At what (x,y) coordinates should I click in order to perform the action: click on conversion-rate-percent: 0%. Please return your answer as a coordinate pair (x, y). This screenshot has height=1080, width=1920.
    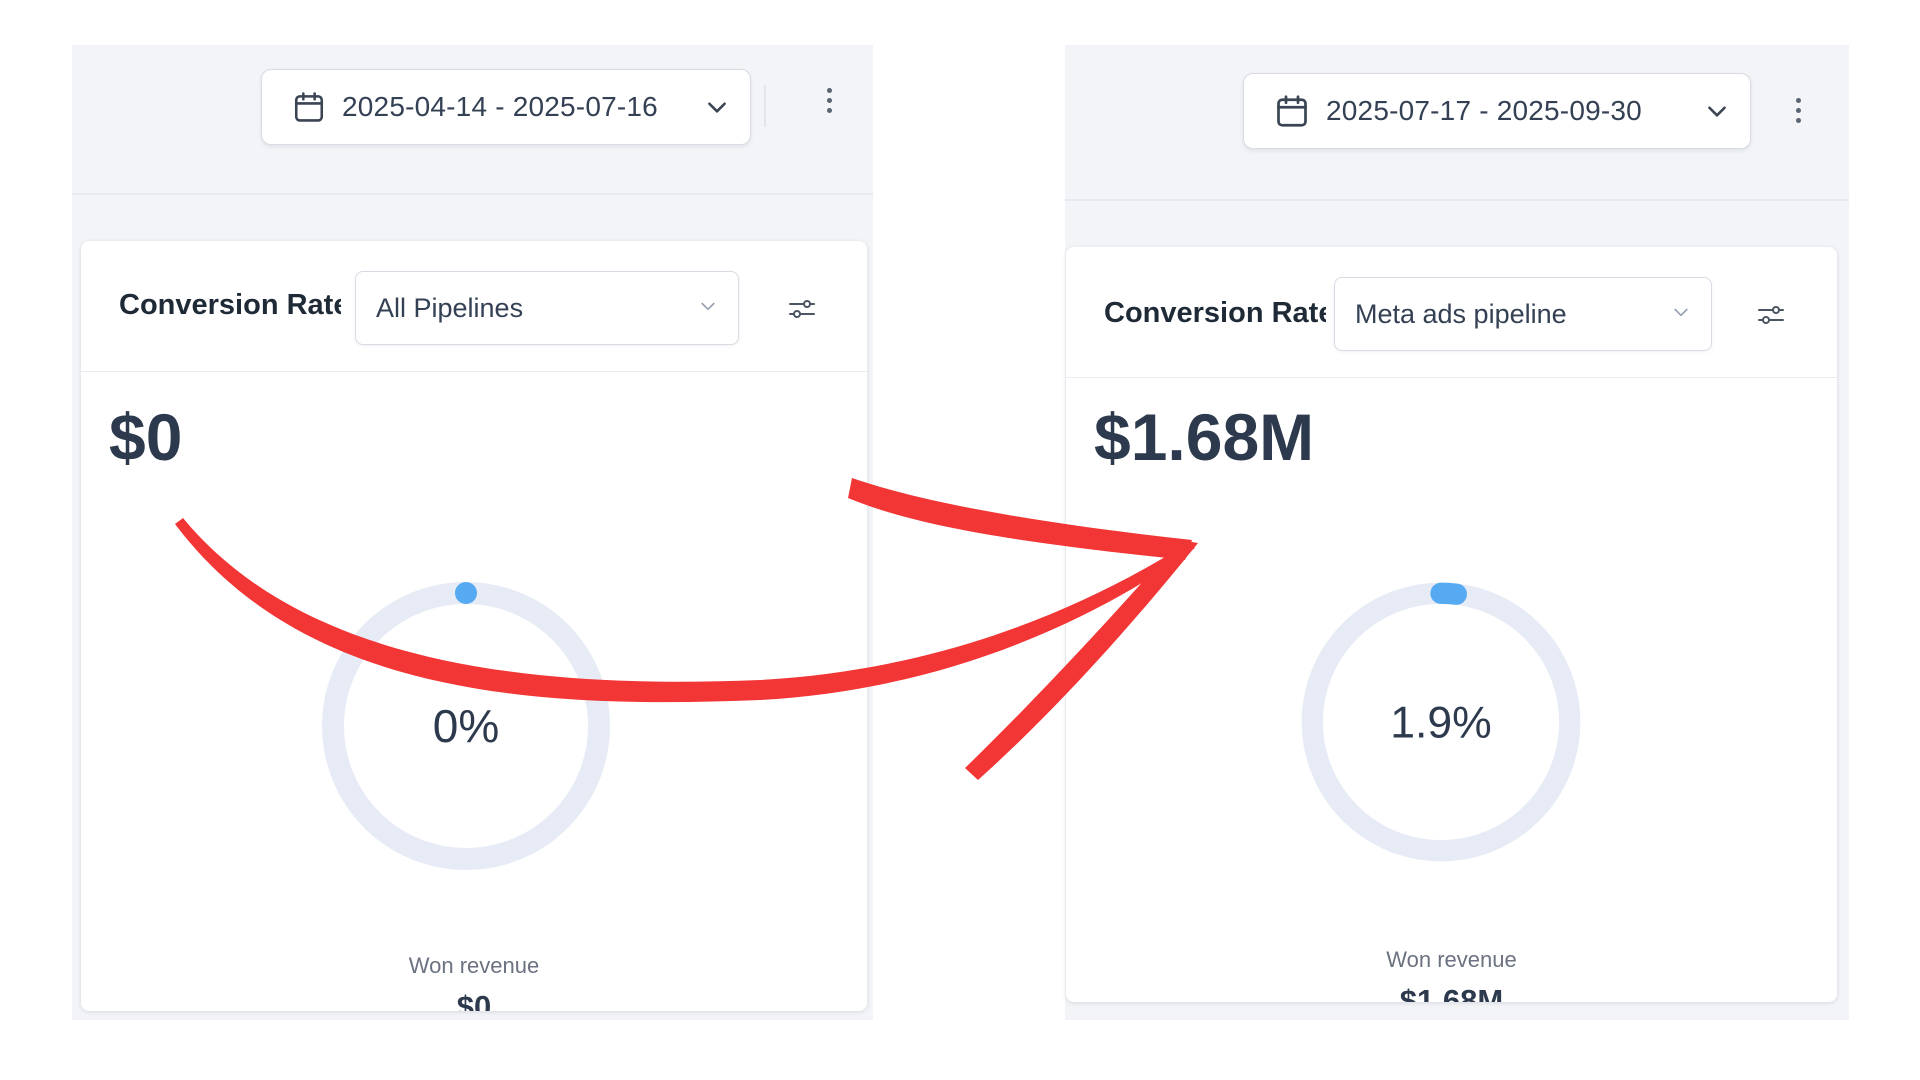
    Looking at the image, I should click on (466, 726).